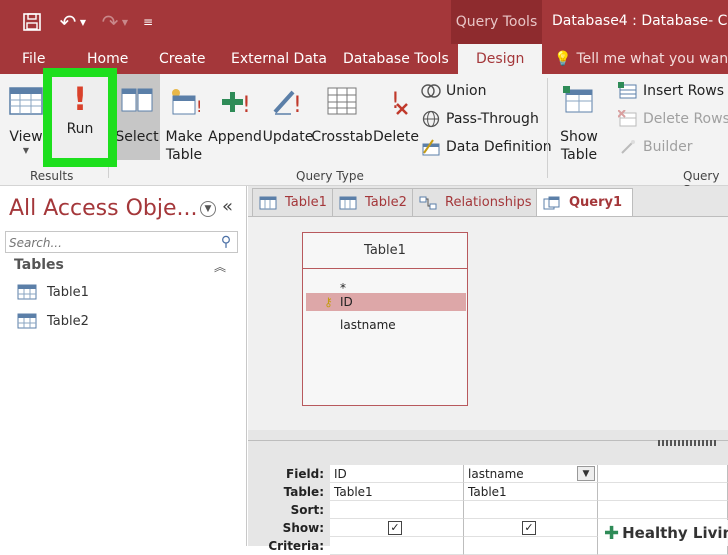  What do you see at coordinates (579, 101) in the screenshot?
I see `show-table-icon` at bounding box center [579, 101].